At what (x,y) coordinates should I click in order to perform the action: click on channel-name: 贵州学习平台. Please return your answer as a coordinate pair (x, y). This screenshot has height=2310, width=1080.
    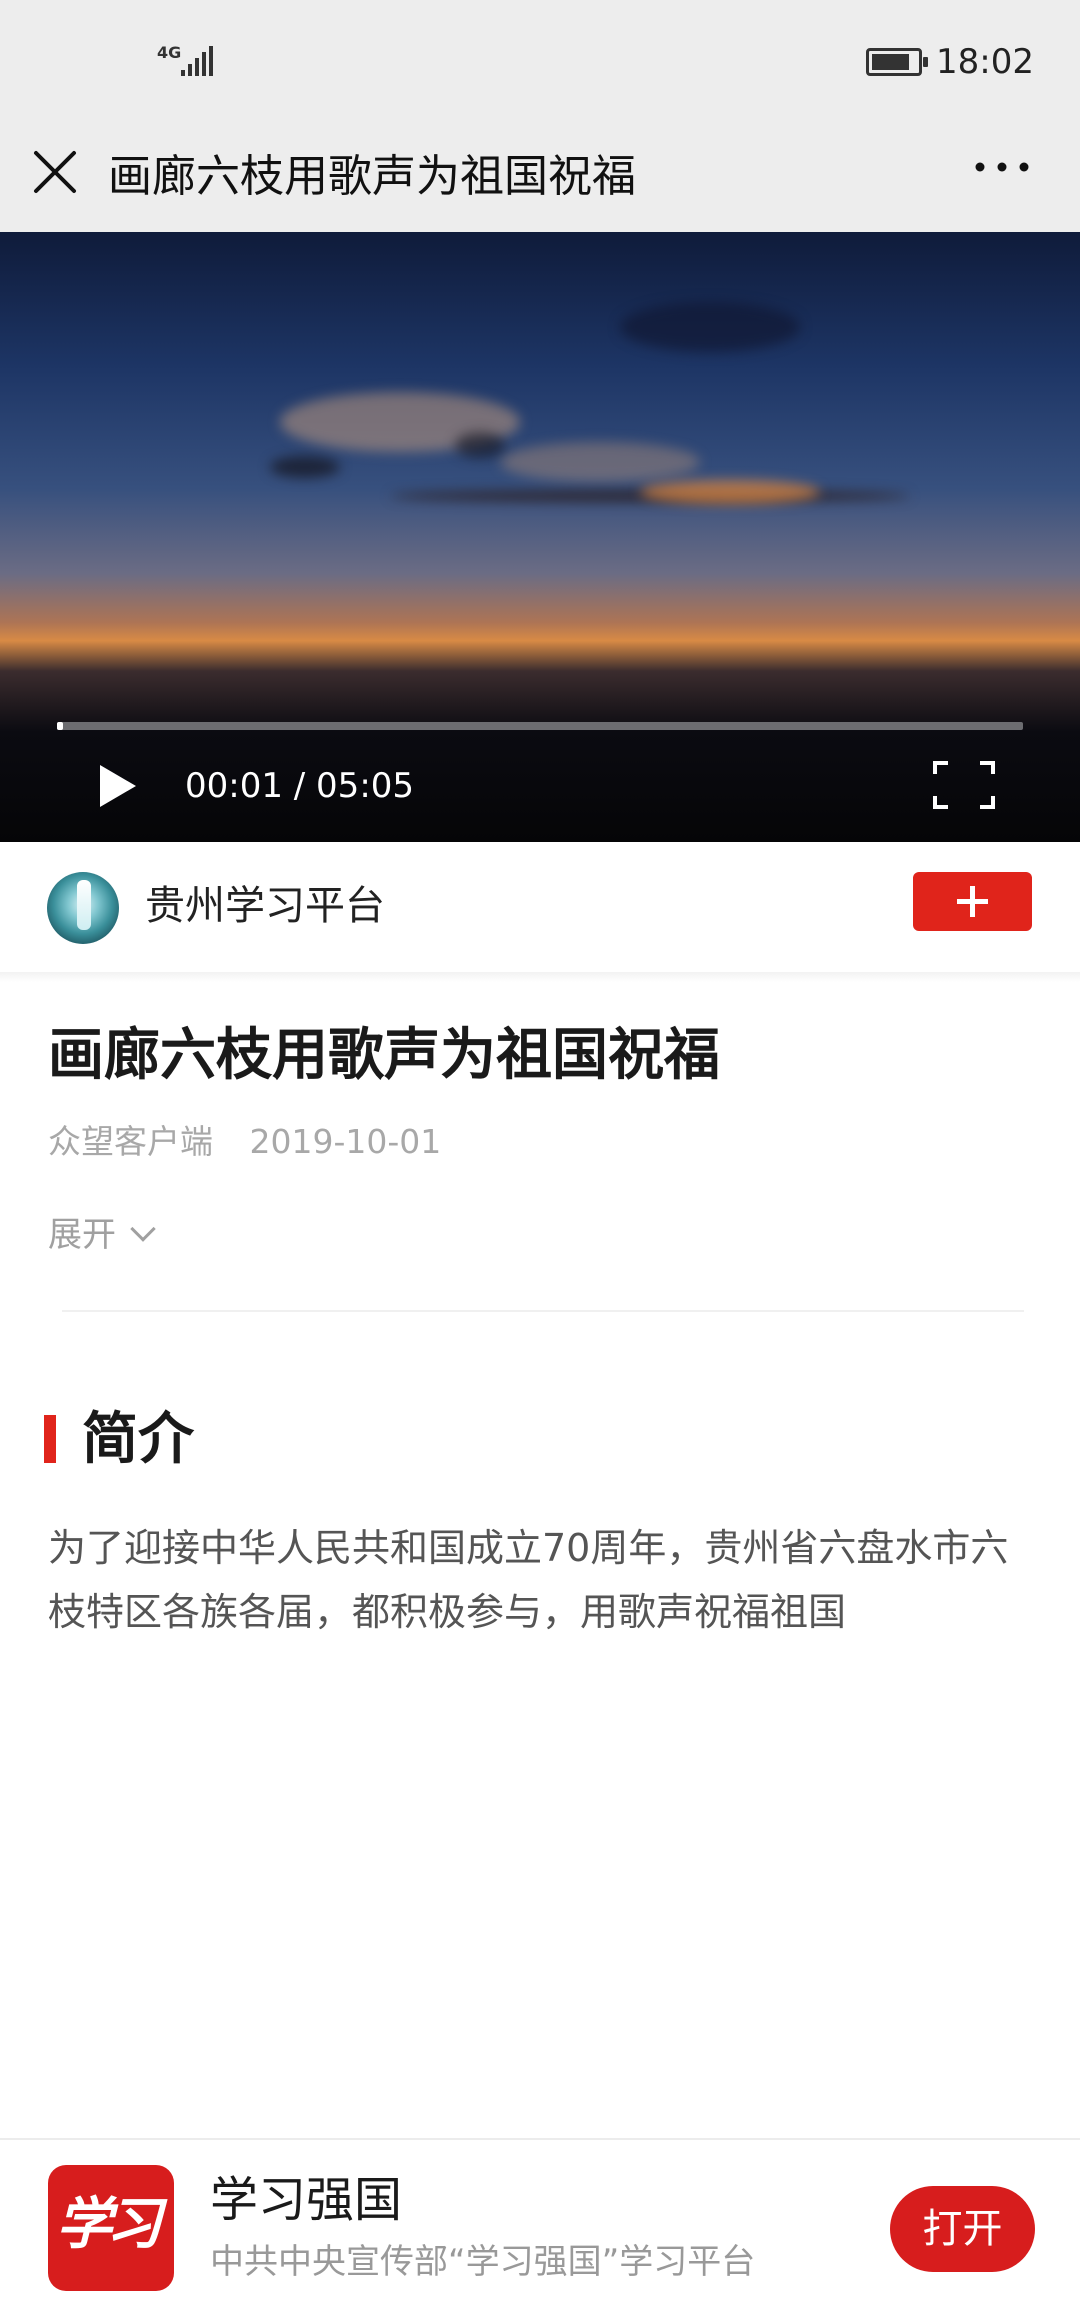
    Looking at the image, I should click on (265, 906).